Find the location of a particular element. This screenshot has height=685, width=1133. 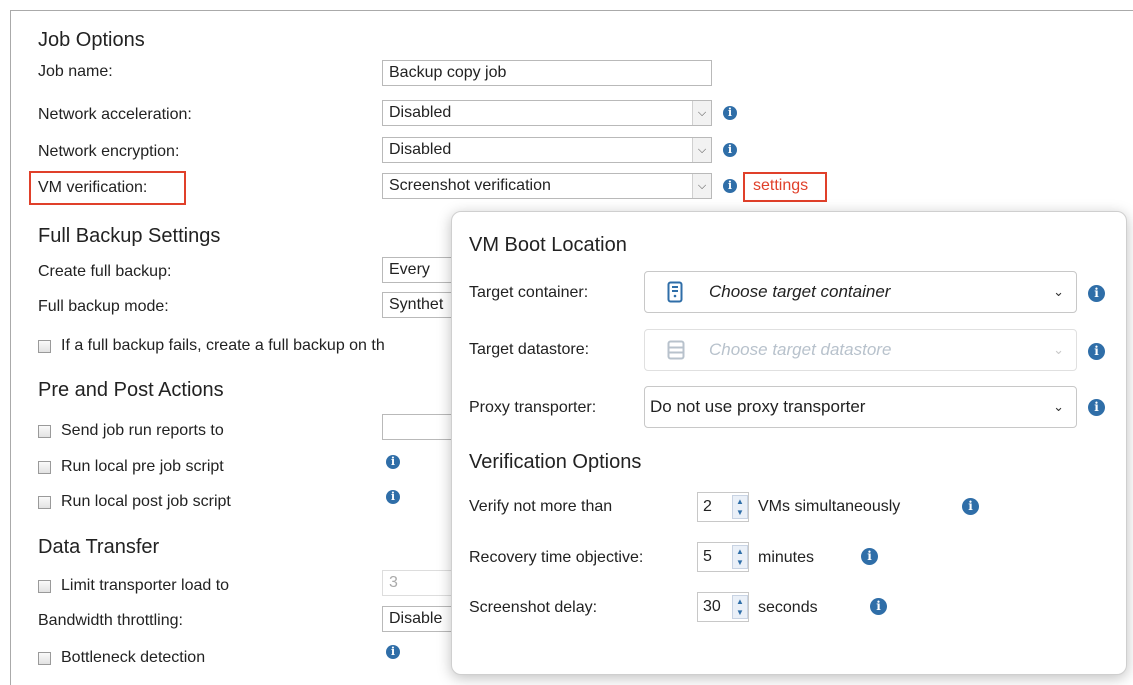

datastore-icon is located at coordinates (676, 350).